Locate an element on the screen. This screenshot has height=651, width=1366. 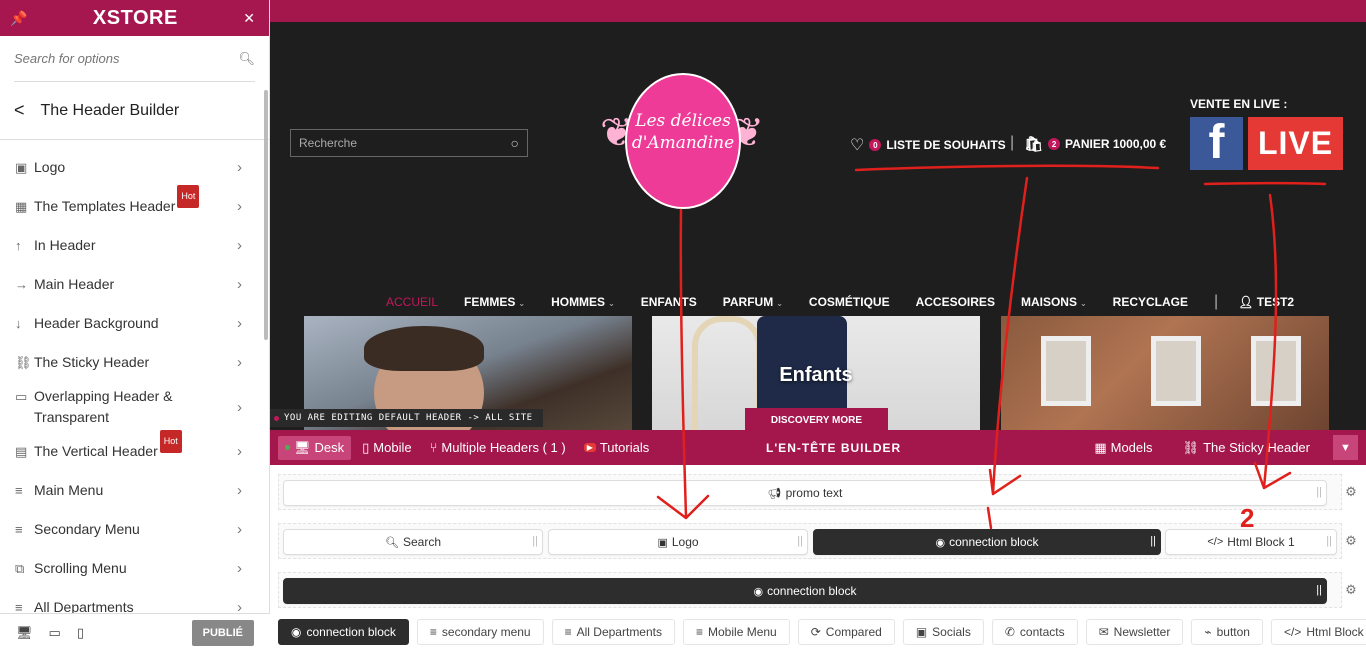
image-icon: ▣ is located at coordinates (662, 542).